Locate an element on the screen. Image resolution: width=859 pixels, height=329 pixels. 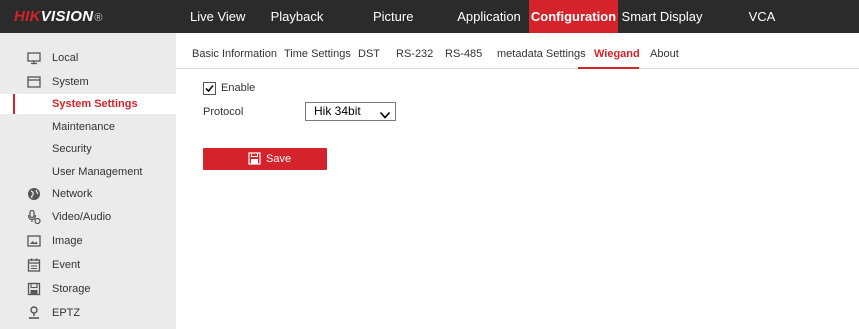
tab-rs-232: RS-232 is located at coordinates (414, 54).